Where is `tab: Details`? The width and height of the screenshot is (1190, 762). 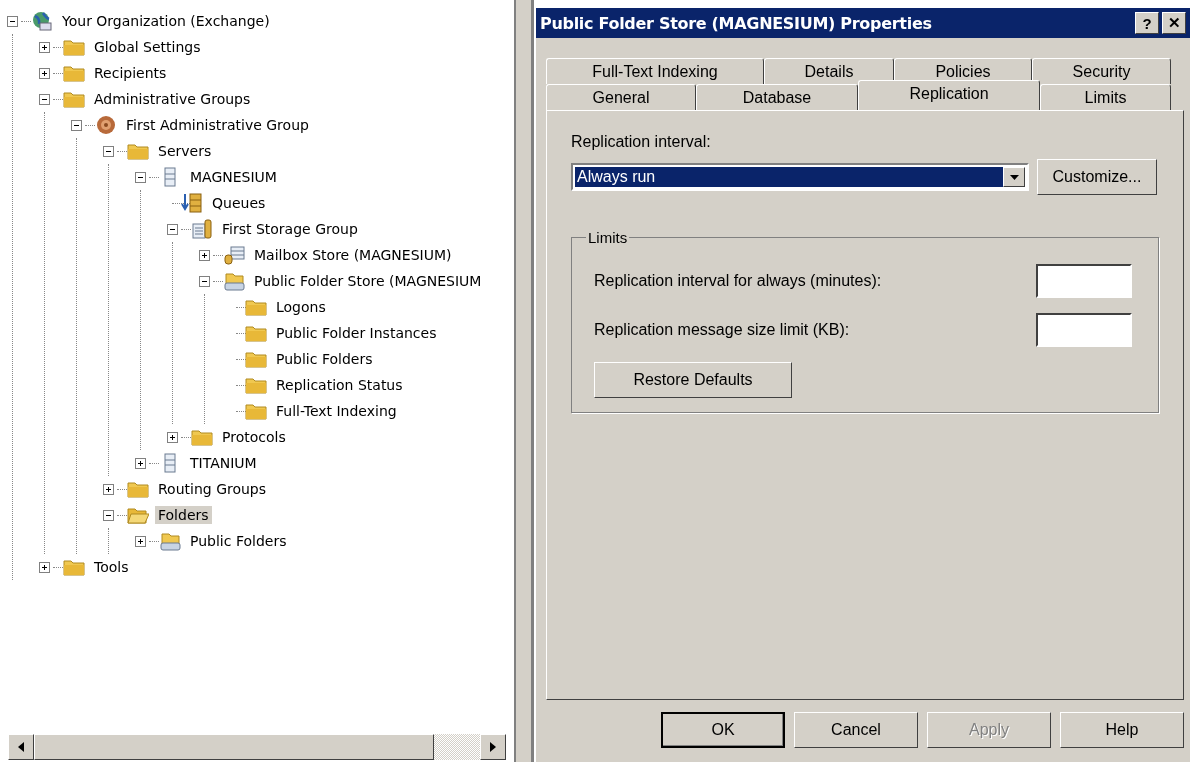
tab: Details is located at coordinates (829, 71).